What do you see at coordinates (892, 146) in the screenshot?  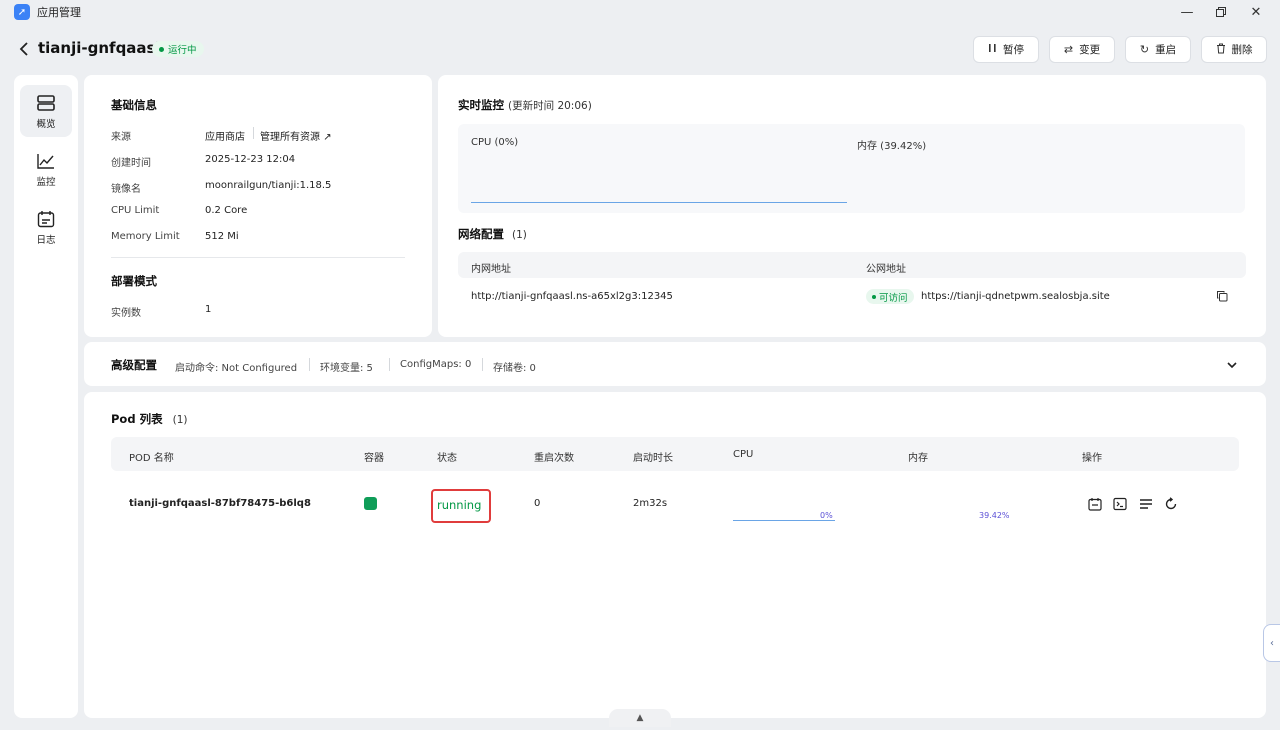 I see `memory-monitor-label: 内存 (39.42%)` at bounding box center [892, 146].